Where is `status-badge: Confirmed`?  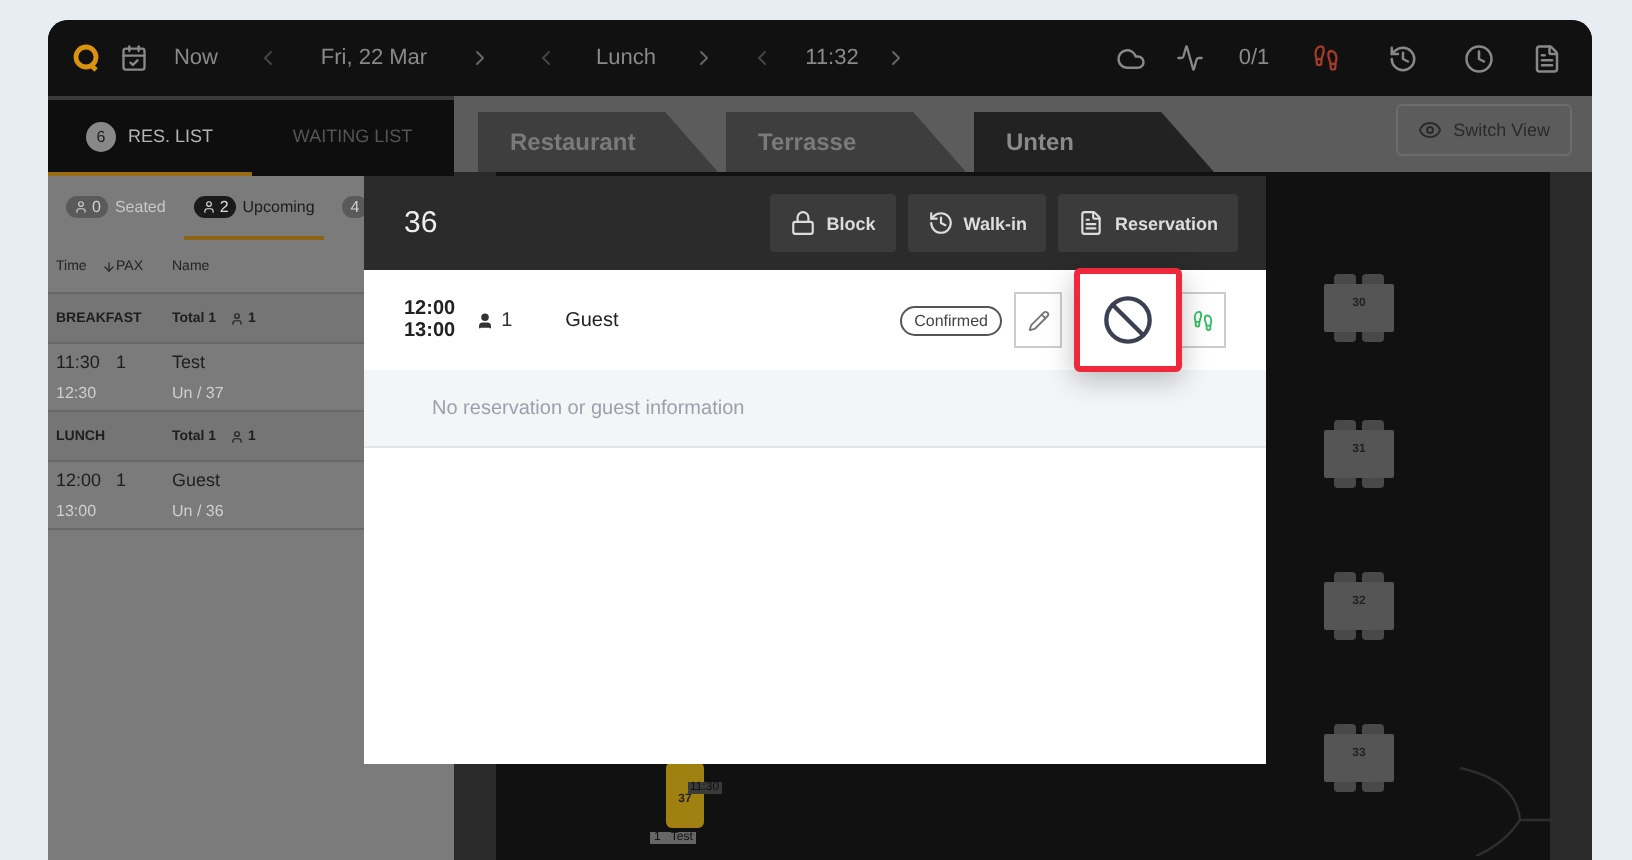 status-badge: Confirmed is located at coordinates (951, 320).